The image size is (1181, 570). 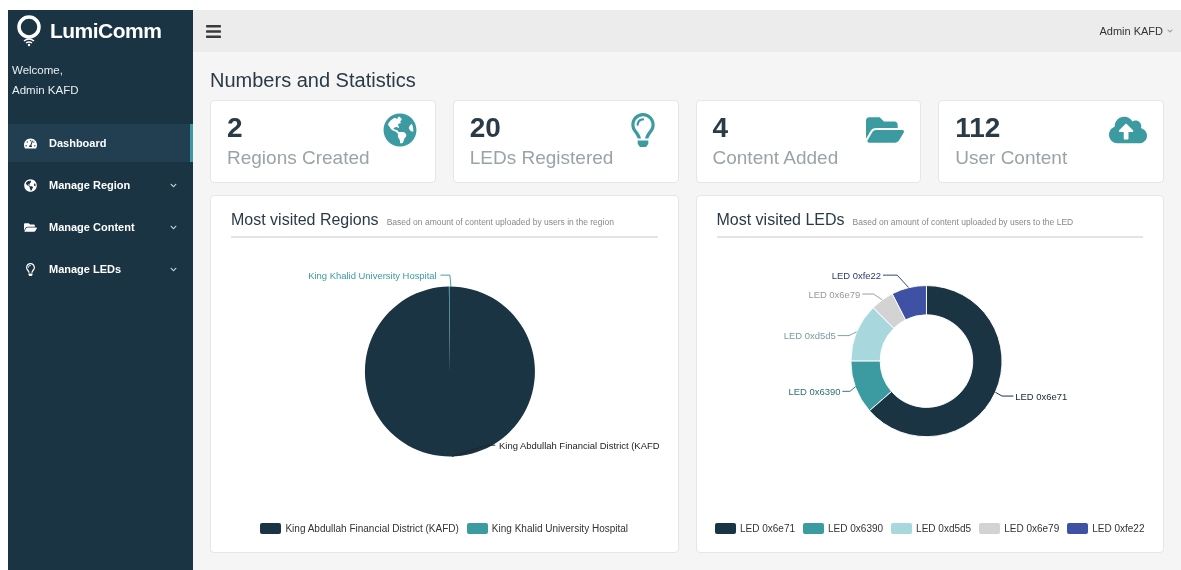 What do you see at coordinates (100, 269) in the screenshot?
I see `sidebar-item: Manage LEDs` at bounding box center [100, 269].